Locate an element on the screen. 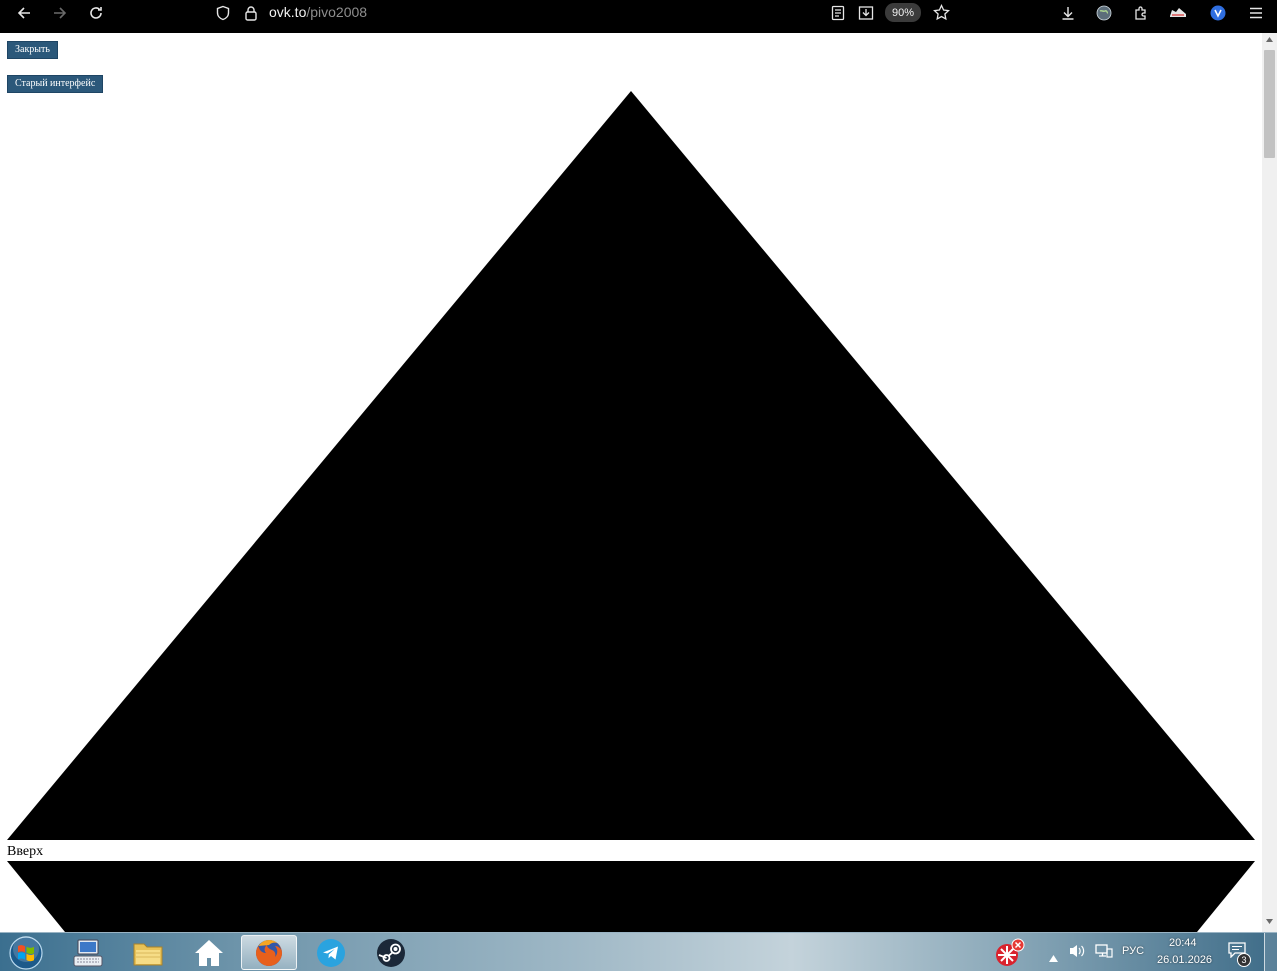  keyboard-icon is located at coordinates (88, 952).